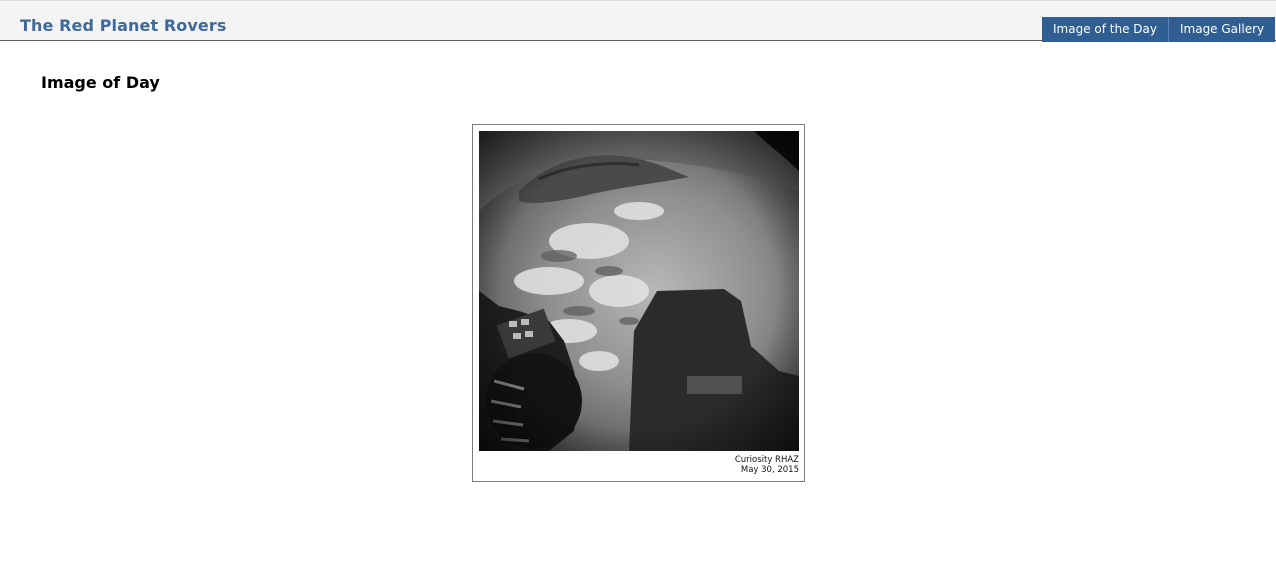 The width and height of the screenshot is (1276, 588). I want to click on mars-rover-hazcam-photo, so click(639, 291).